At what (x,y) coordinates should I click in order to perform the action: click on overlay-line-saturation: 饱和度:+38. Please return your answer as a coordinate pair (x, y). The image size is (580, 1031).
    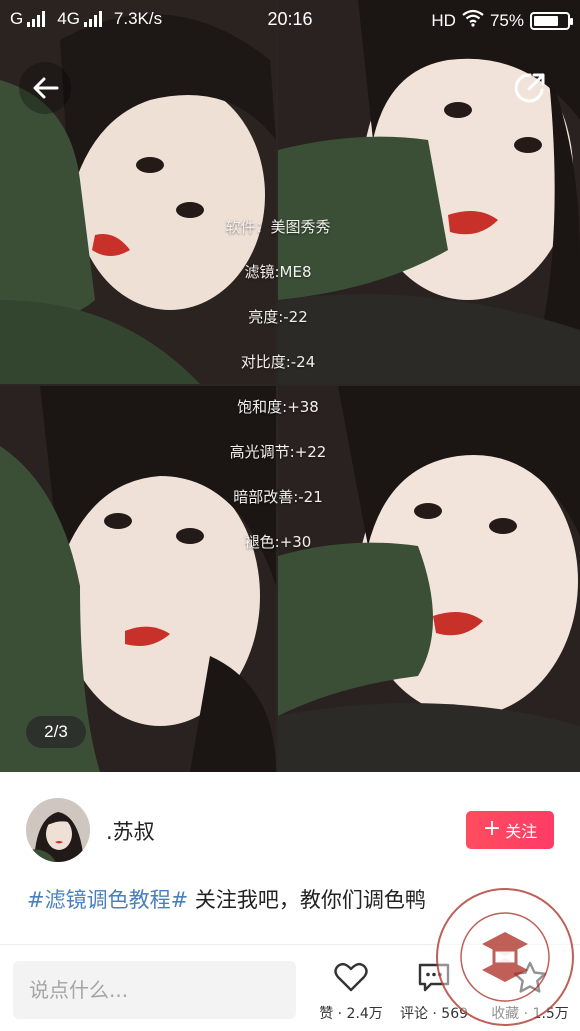
    Looking at the image, I should click on (278, 407).